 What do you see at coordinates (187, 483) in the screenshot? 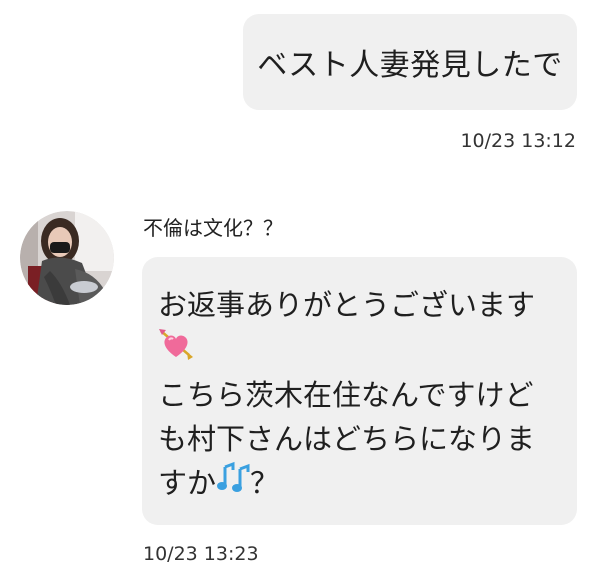
I see `message-line-5-text: すか` at bounding box center [187, 483].